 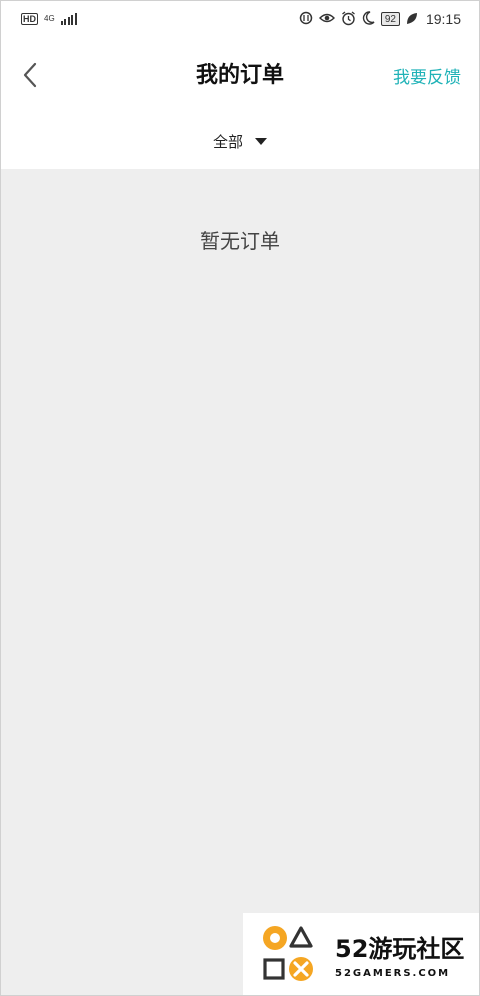 I want to click on eye-icon, so click(x=326, y=19).